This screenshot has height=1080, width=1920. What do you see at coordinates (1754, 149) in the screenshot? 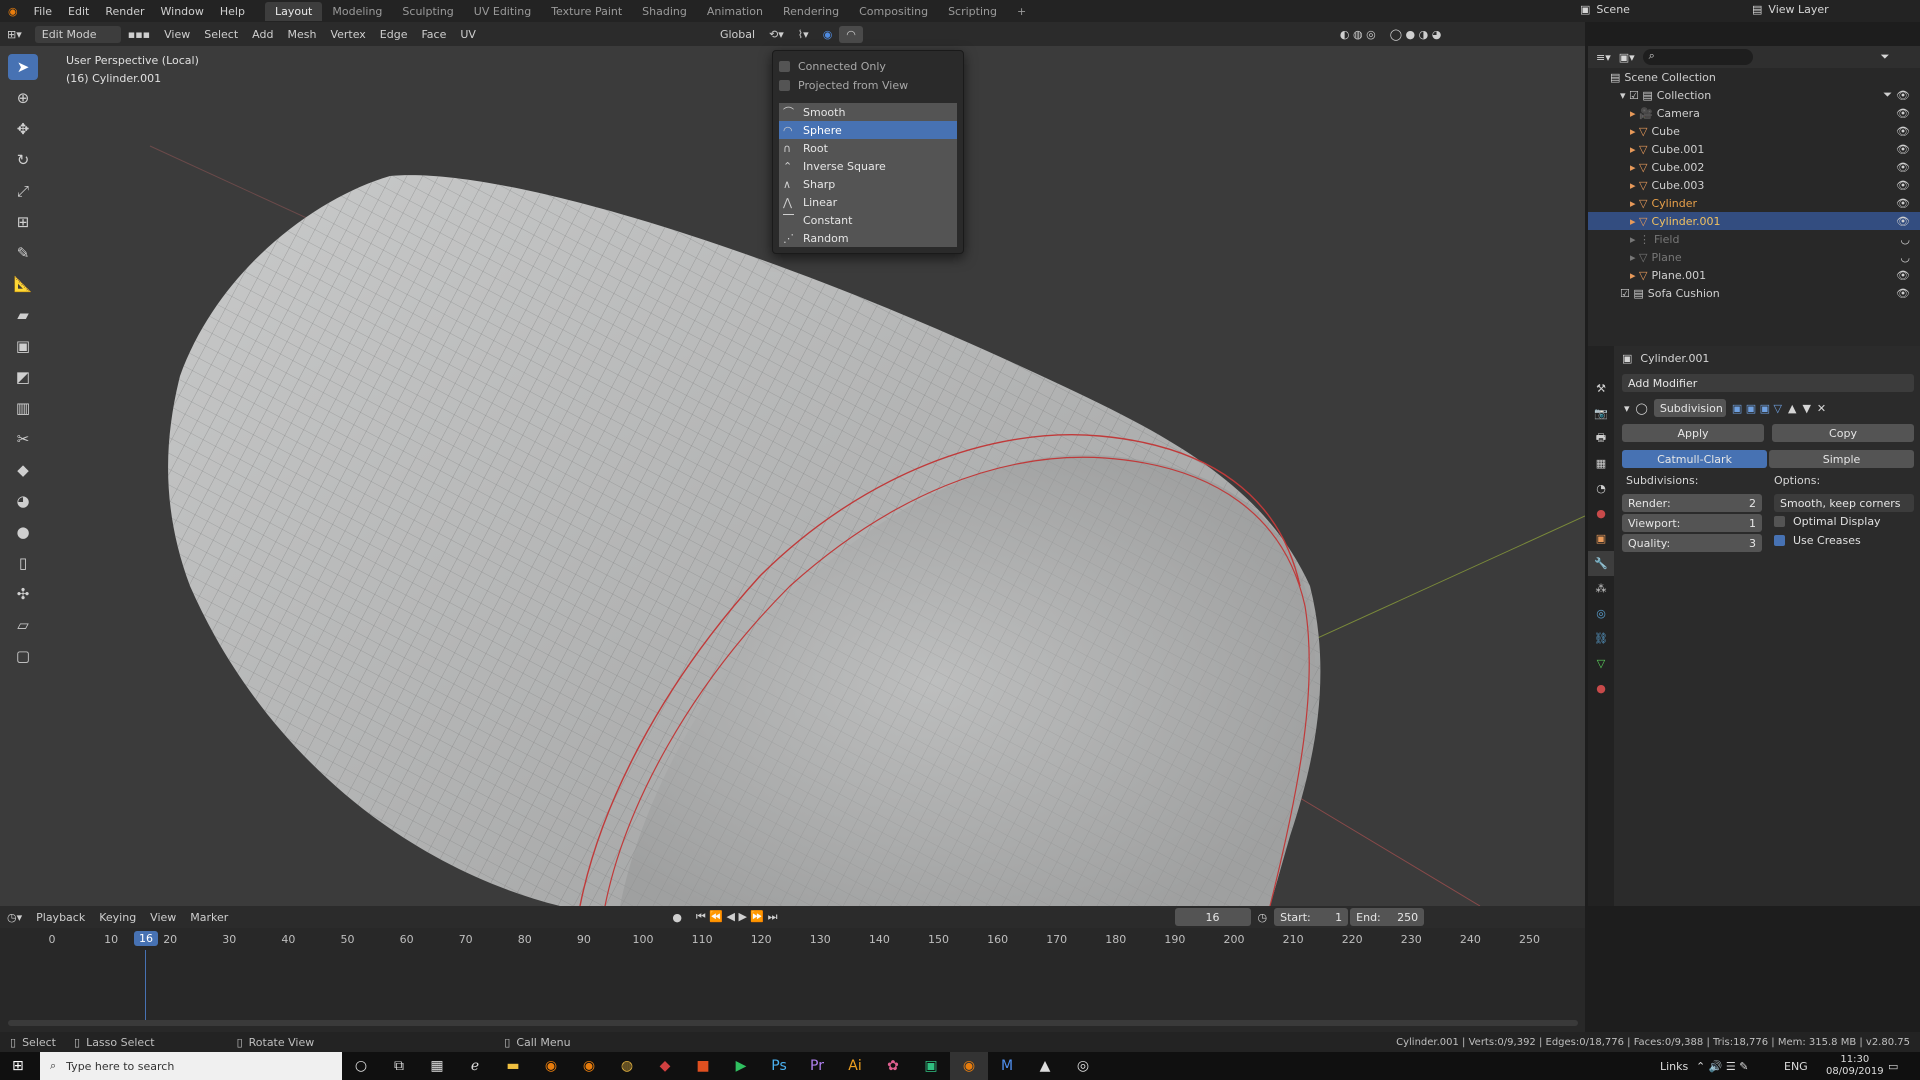
I see `outliner-item: ▸ ▽ Cube.001 👁` at bounding box center [1754, 149].